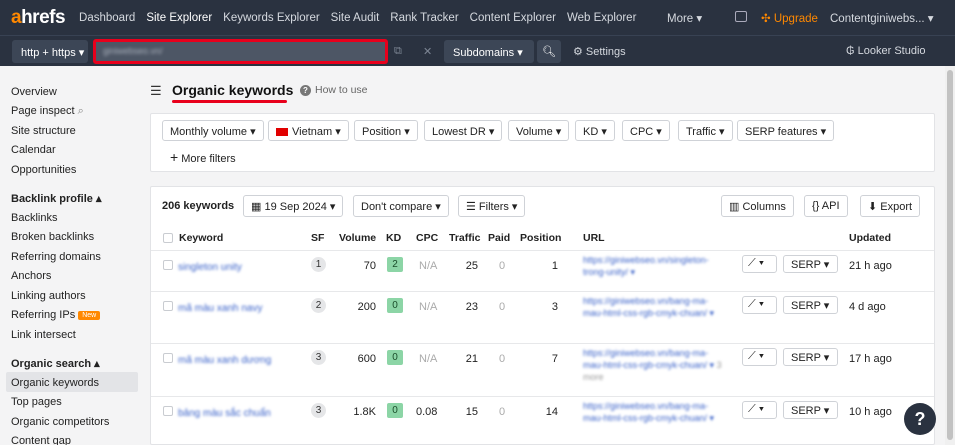  What do you see at coordinates (36, 402) in the screenshot?
I see `sidebar-item-top-pages: Top pages` at bounding box center [36, 402].